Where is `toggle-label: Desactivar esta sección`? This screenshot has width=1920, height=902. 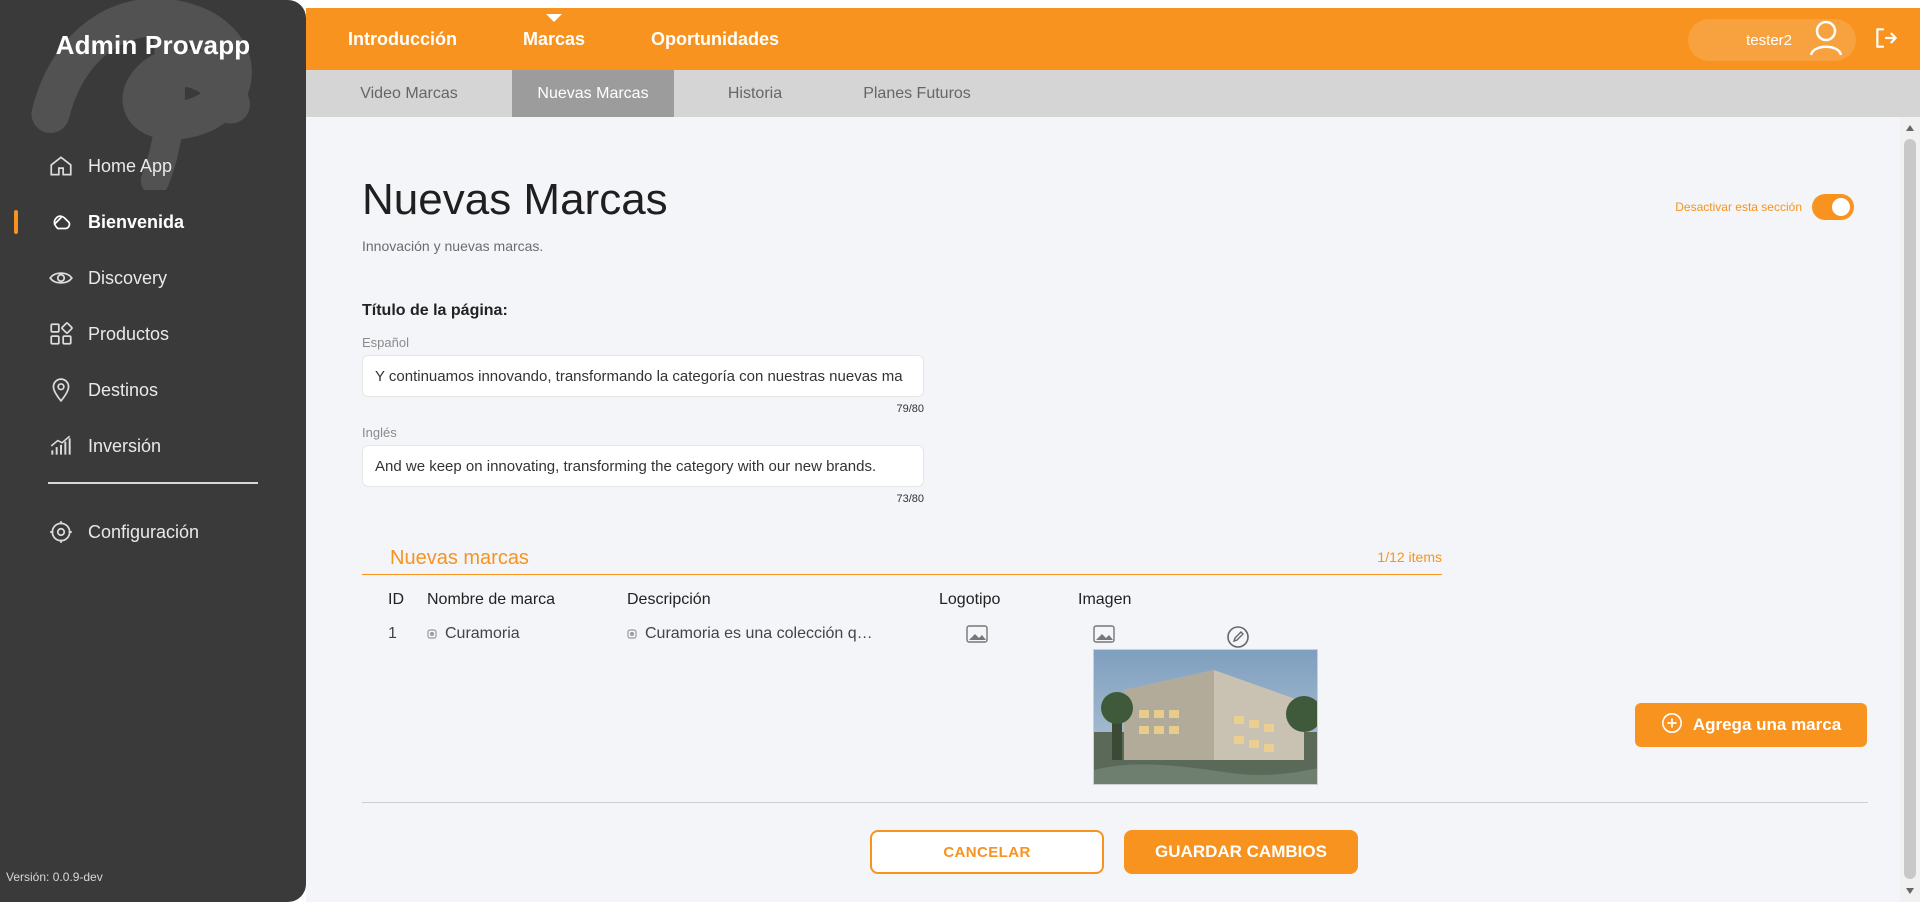
toggle-label: Desactivar esta sección is located at coordinates (1738, 207).